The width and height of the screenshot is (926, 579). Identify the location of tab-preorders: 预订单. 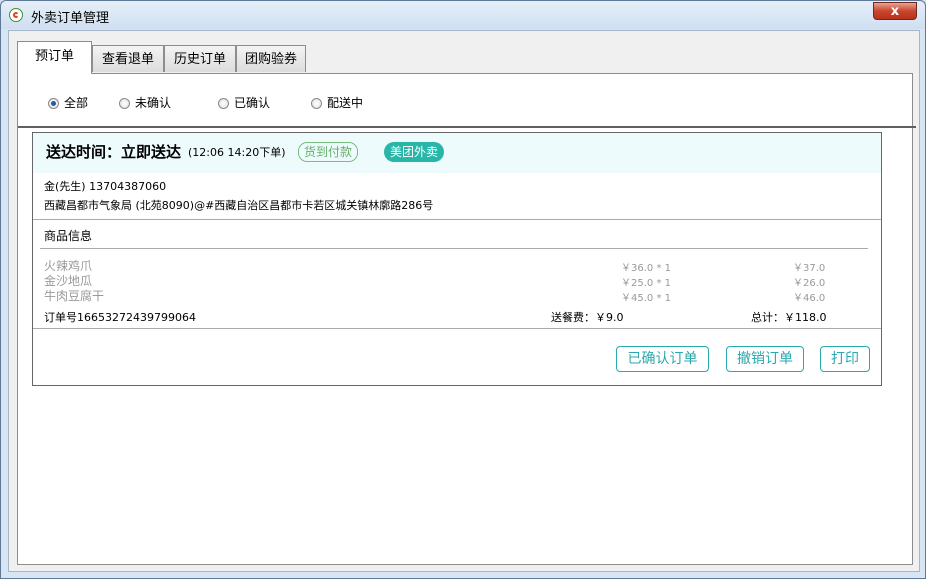
(54, 57).